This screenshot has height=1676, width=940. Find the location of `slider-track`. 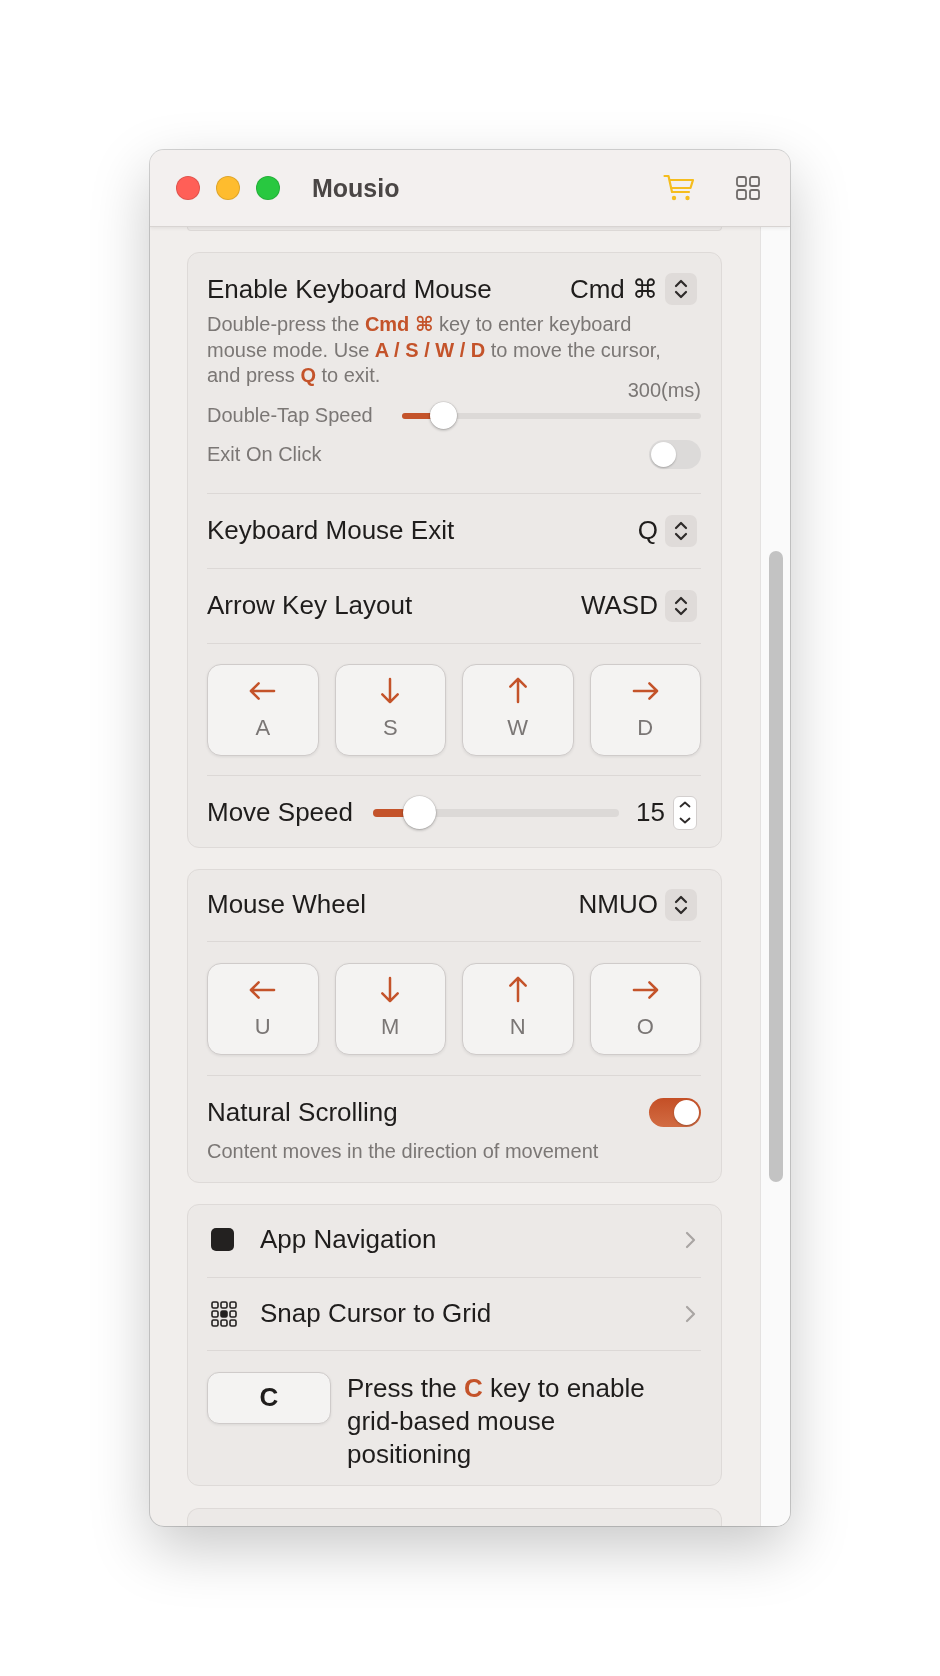

slider-track is located at coordinates (551, 415).